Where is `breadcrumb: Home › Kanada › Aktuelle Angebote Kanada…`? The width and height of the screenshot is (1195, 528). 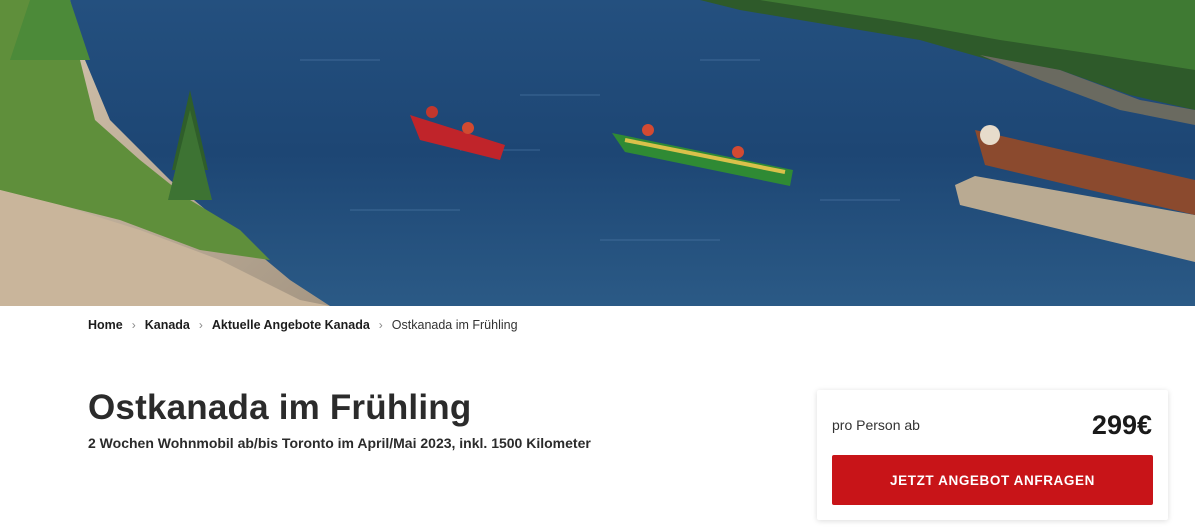 breadcrumb: Home › Kanada › Aktuelle Angebote Kanada… is located at coordinates (303, 325).